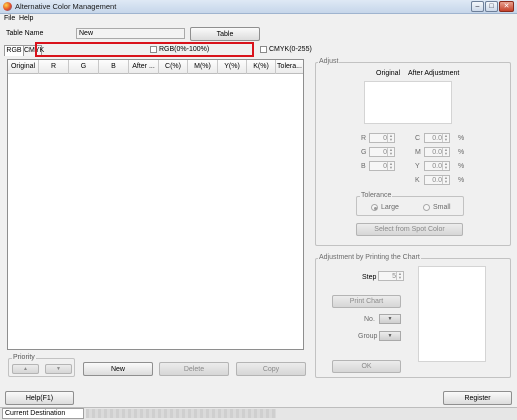 Image resolution: width=517 pixels, height=420 pixels. What do you see at coordinates (14, 50) in the screenshot?
I see `tab-rgb: RGB` at bounding box center [14, 50].